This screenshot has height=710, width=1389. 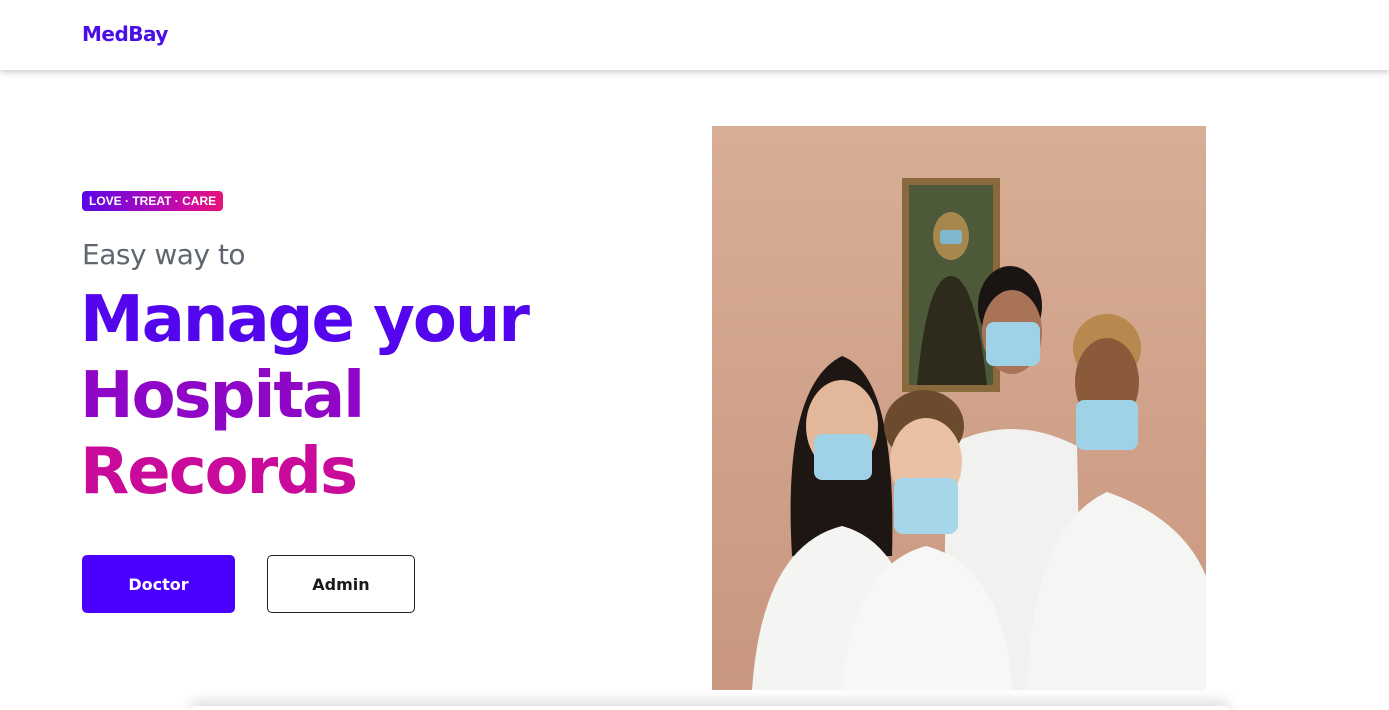 I want to click on hero-subheading: Easy way to, so click(x=164, y=254).